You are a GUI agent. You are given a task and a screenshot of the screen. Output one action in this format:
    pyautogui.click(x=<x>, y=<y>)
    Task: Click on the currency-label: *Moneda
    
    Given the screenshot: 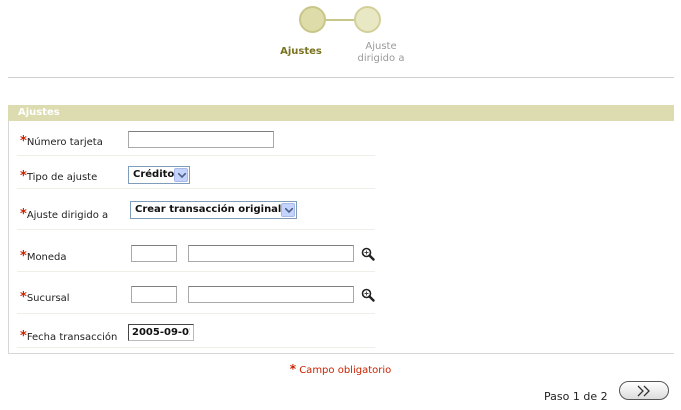 What is the action you would take?
    pyautogui.click(x=43, y=256)
    